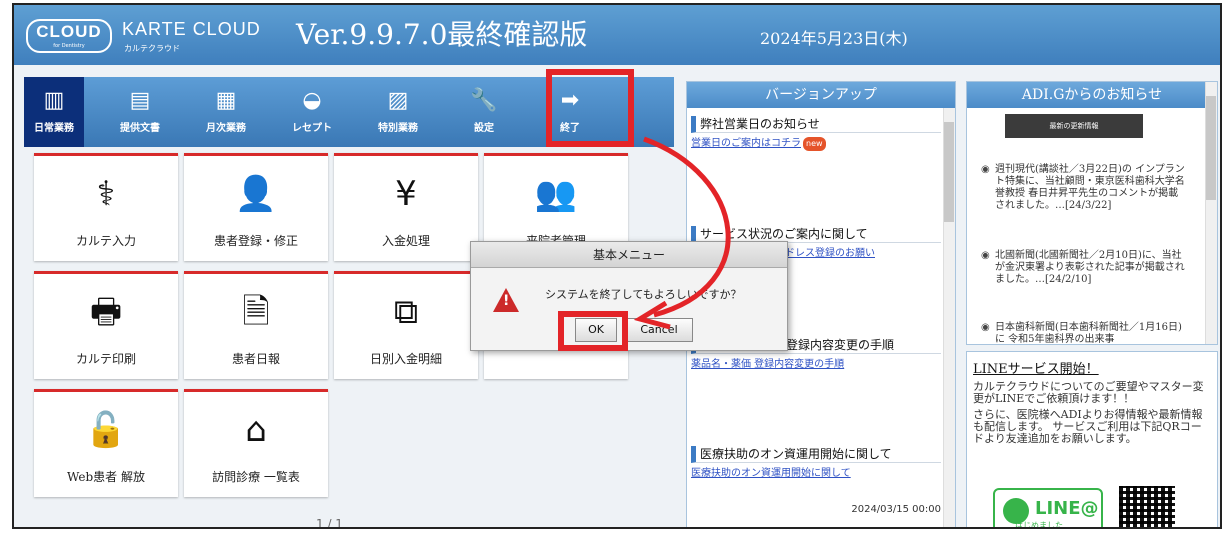 The image size is (1232, 540). I want to click on tile-web-patient-release: 🔓 Web患者 解放, so click(106, 443).